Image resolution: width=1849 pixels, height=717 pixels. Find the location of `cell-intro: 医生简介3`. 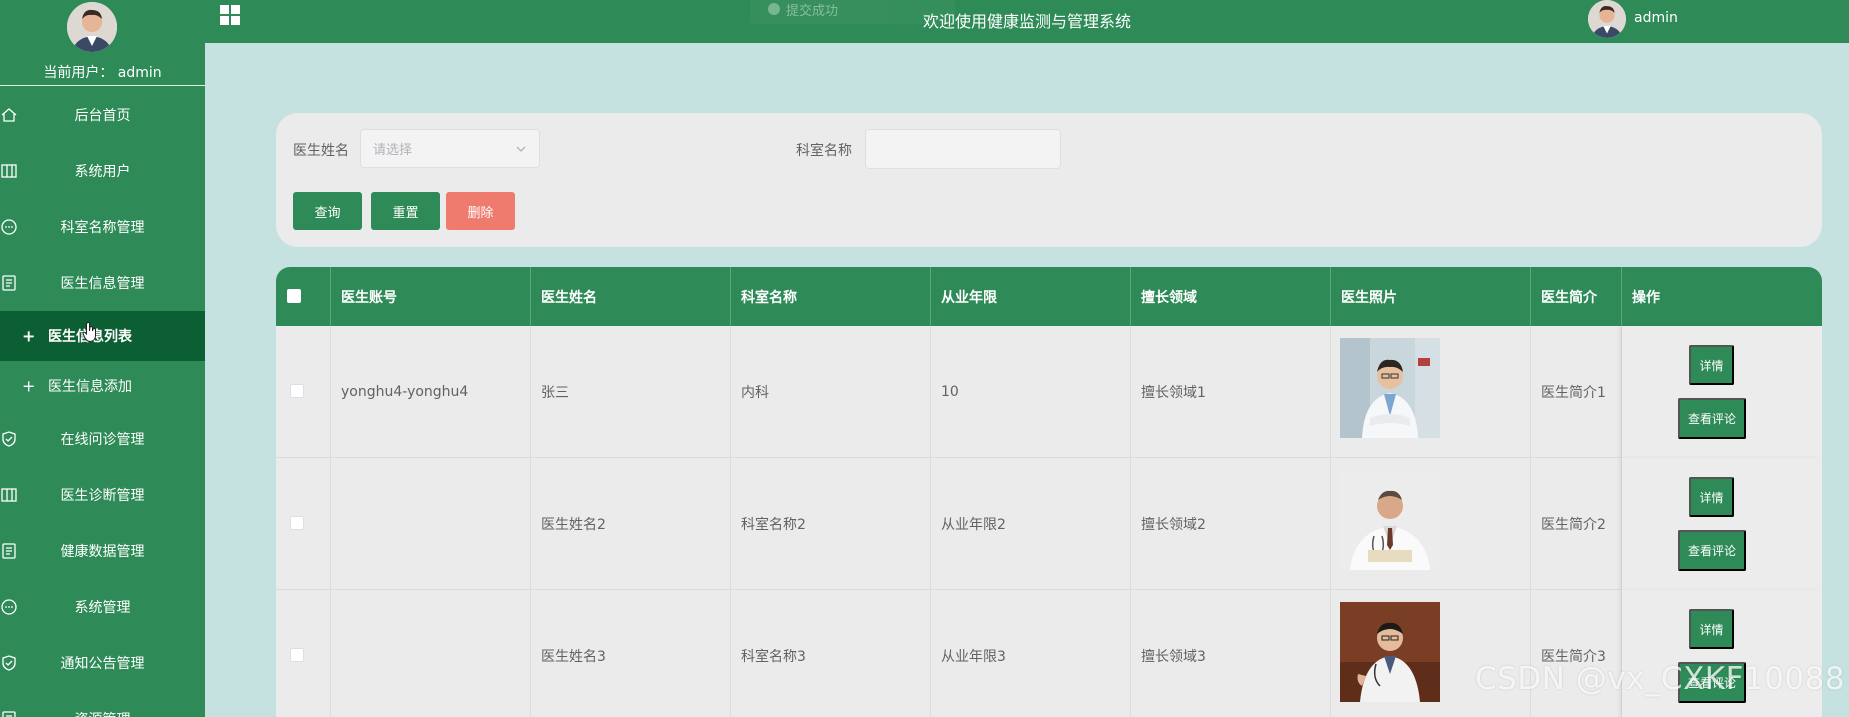

cell-intro: 医生简介3 is located at coordinates (1576, 653).